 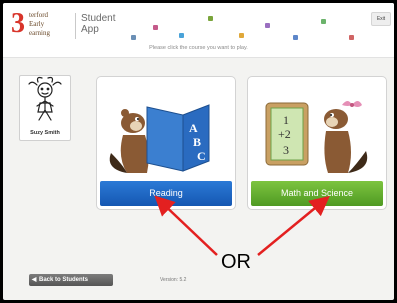 What do you see at coordinates (186, 225) in the screenshot?
I see `arrow-to-reading` at bounding box center [186, 225].